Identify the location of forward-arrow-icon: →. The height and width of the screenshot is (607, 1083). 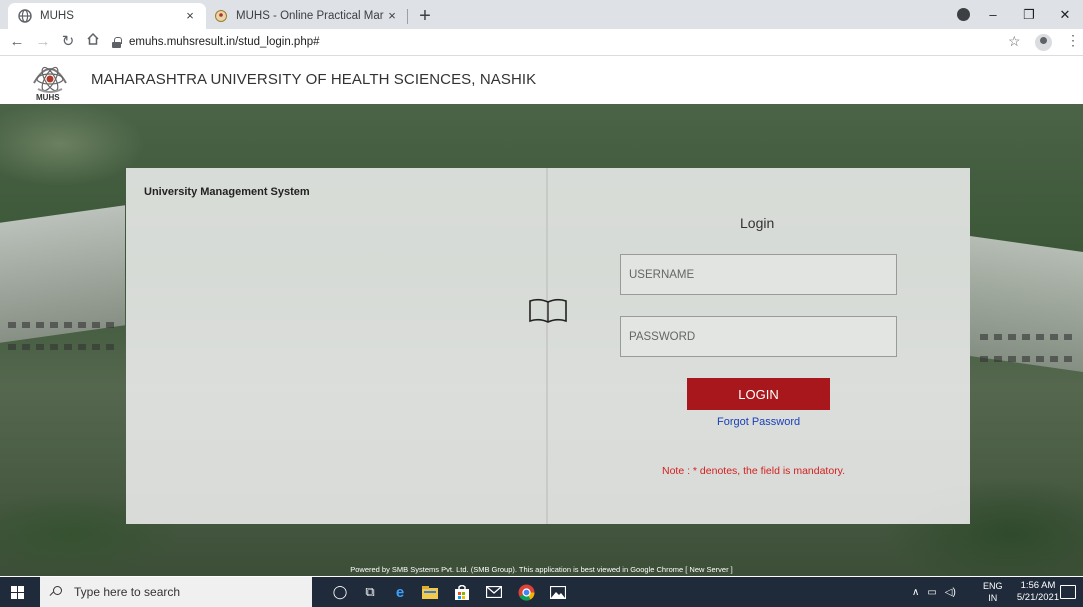
(43, 42).